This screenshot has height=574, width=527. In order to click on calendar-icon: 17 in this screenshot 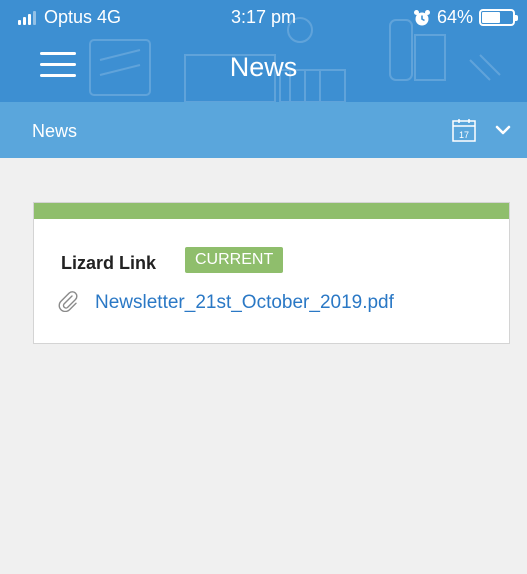, I will do `click(464, 130)`.